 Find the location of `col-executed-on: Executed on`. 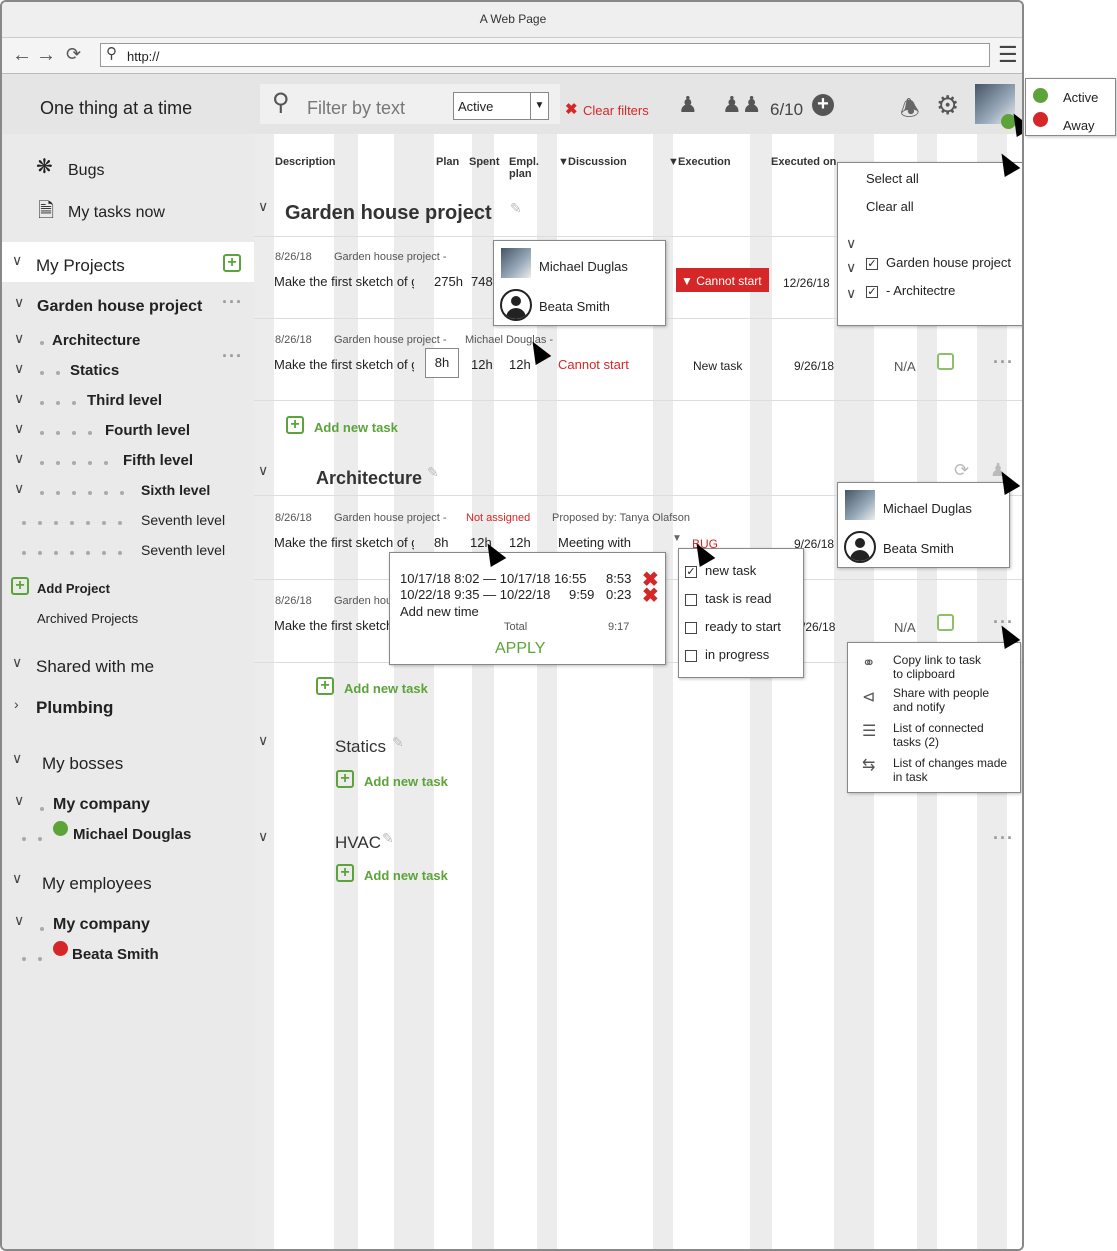

col-executed-on: Executed on is located at coordinates (803, 162).